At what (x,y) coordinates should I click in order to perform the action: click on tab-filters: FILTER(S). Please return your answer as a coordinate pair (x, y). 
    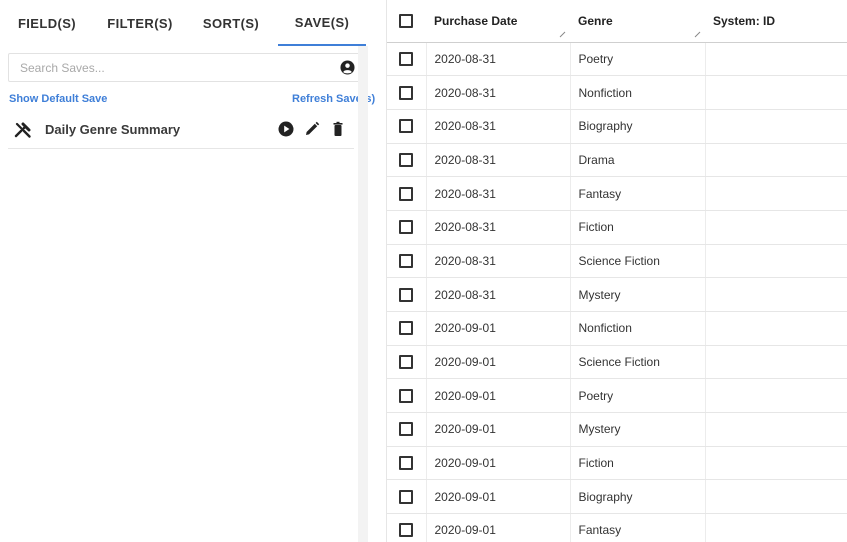
    Looking at the image, I should click on (140, 23).